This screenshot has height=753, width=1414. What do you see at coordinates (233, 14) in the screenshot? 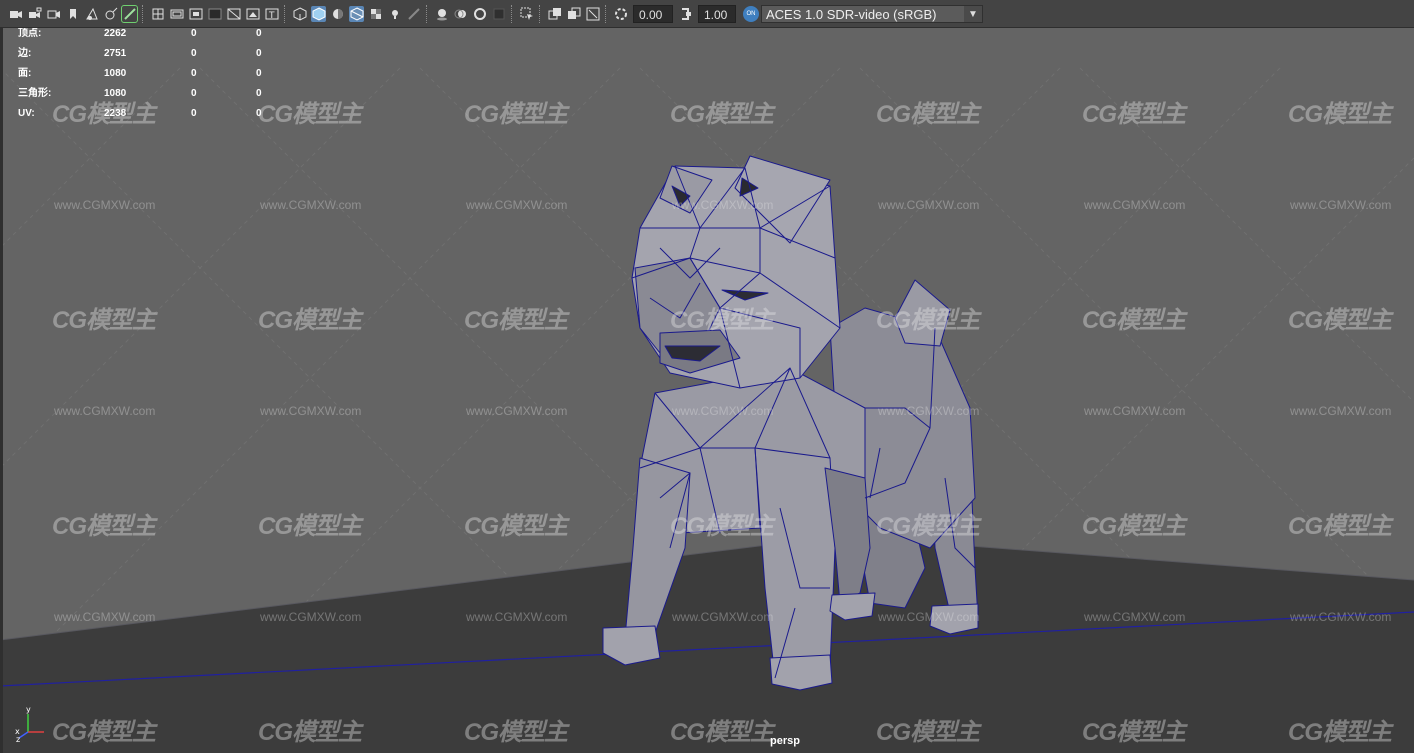
I see `field-chart-icon` at bounding box center [233, 14].